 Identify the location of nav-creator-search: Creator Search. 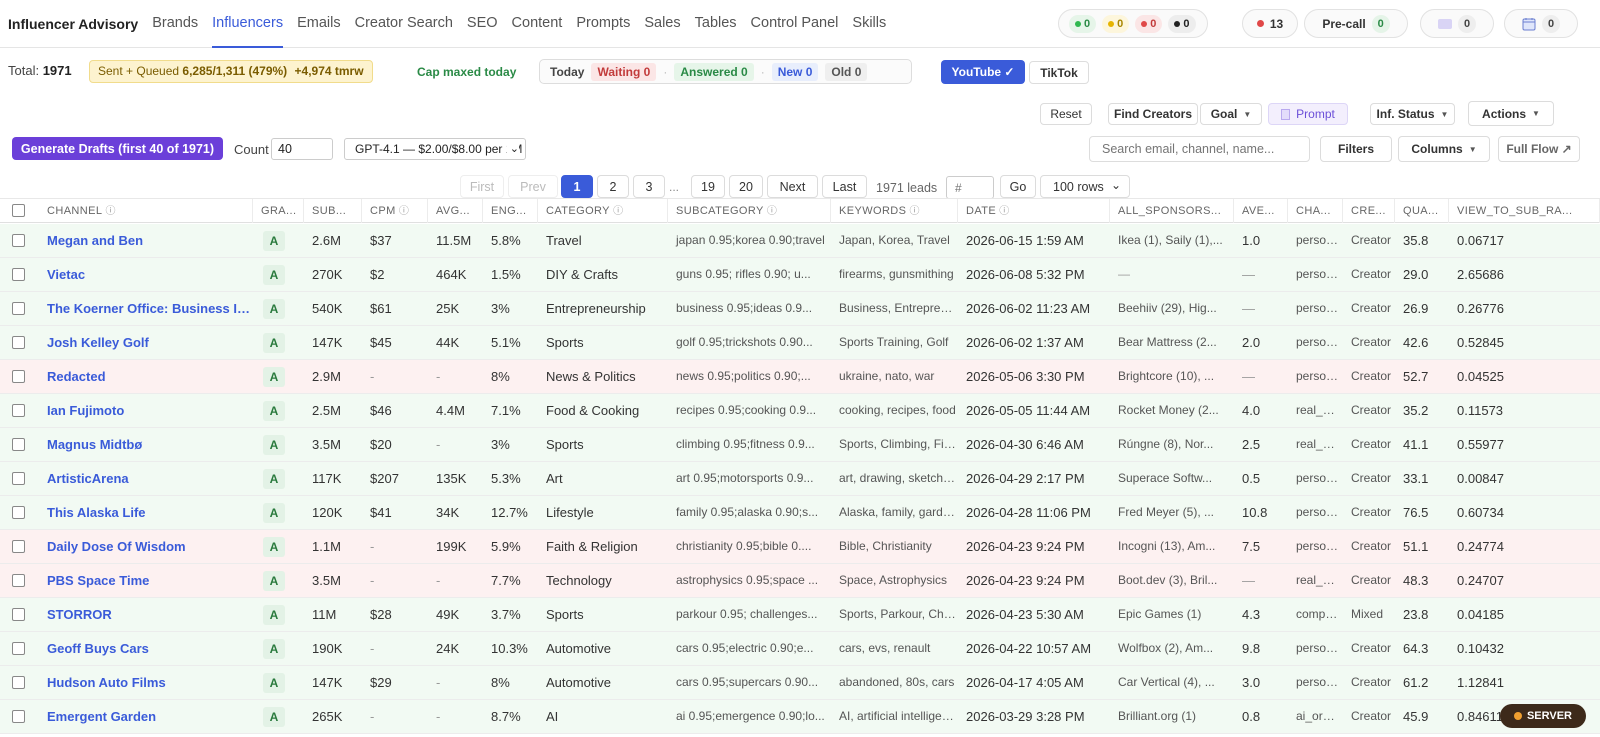
(404, 24).